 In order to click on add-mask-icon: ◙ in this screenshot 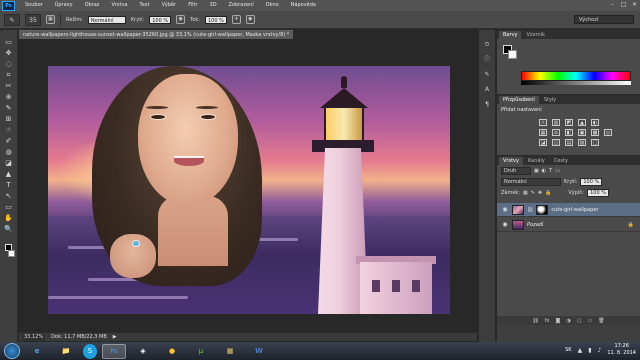, I will do `click(558, 321)`.